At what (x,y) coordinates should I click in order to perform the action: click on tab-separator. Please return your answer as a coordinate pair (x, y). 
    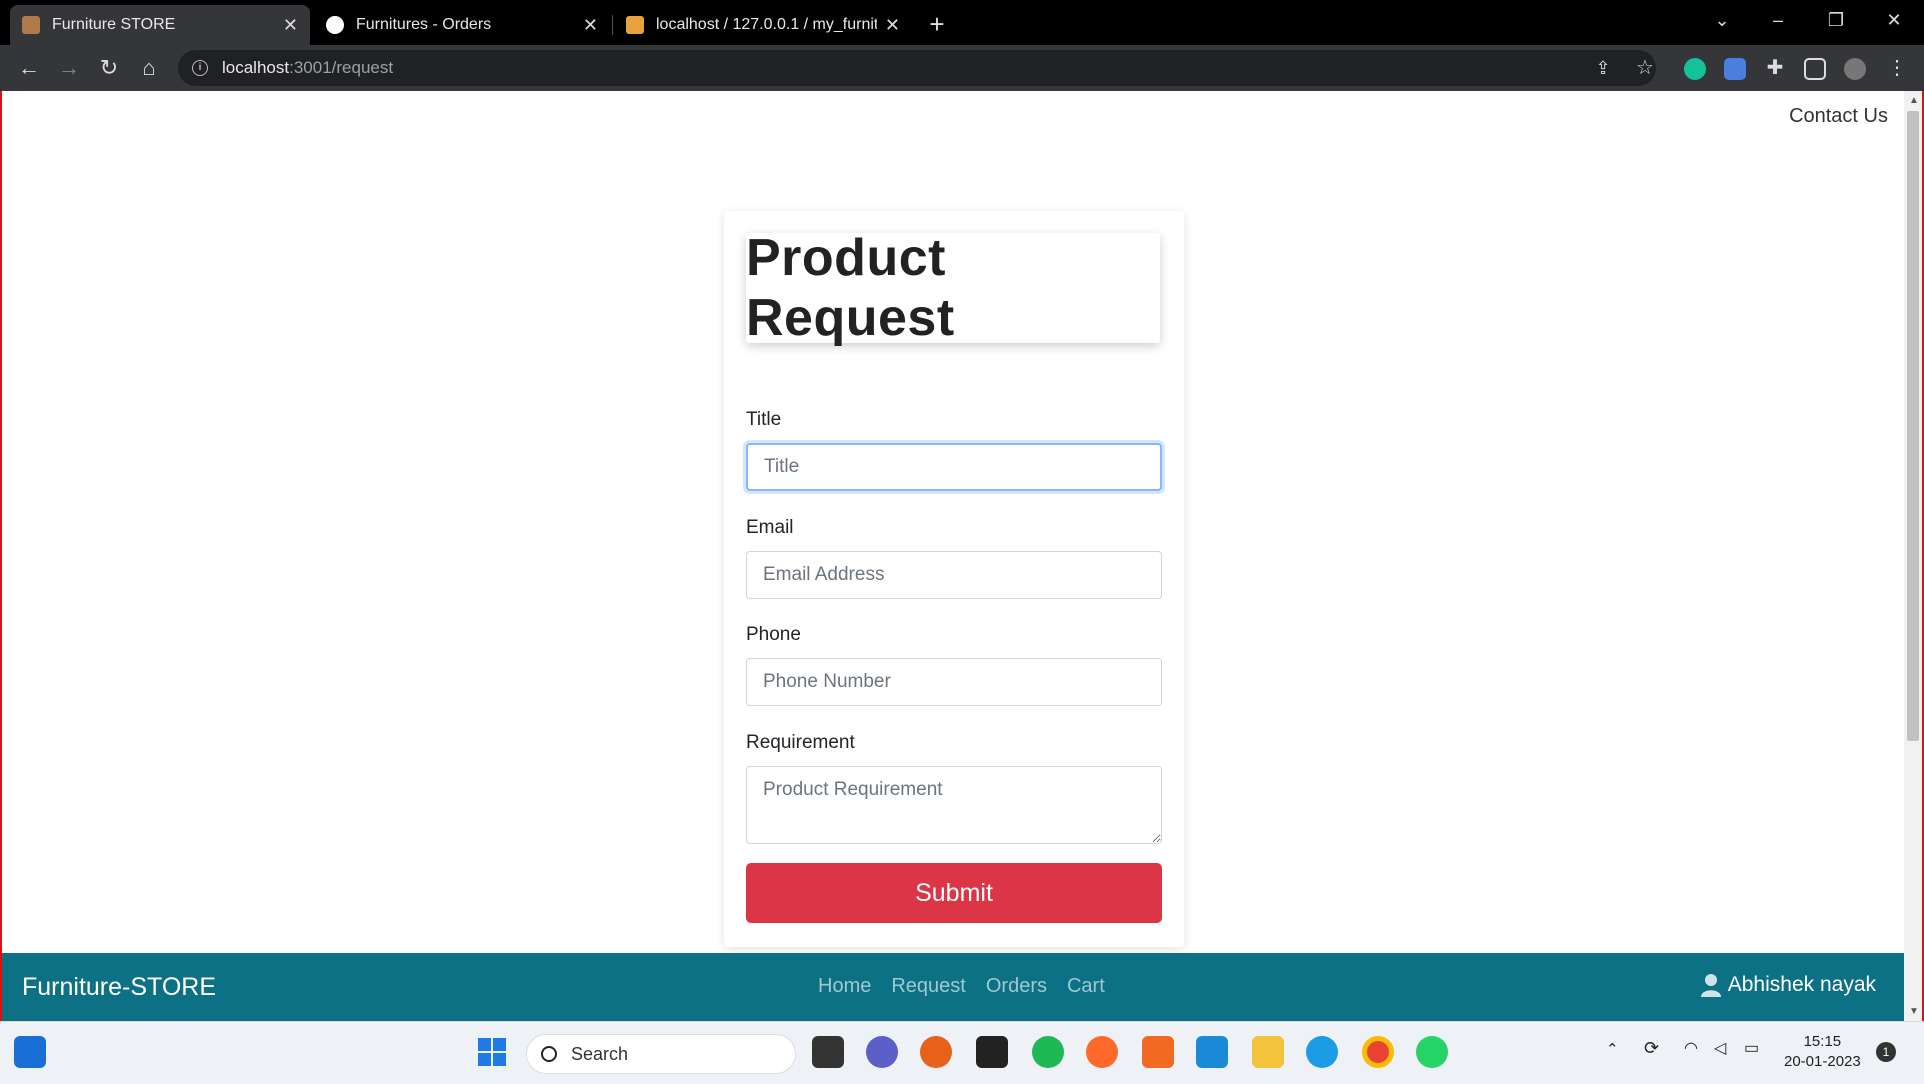
    Looking at the image, I should click on (612, 25).